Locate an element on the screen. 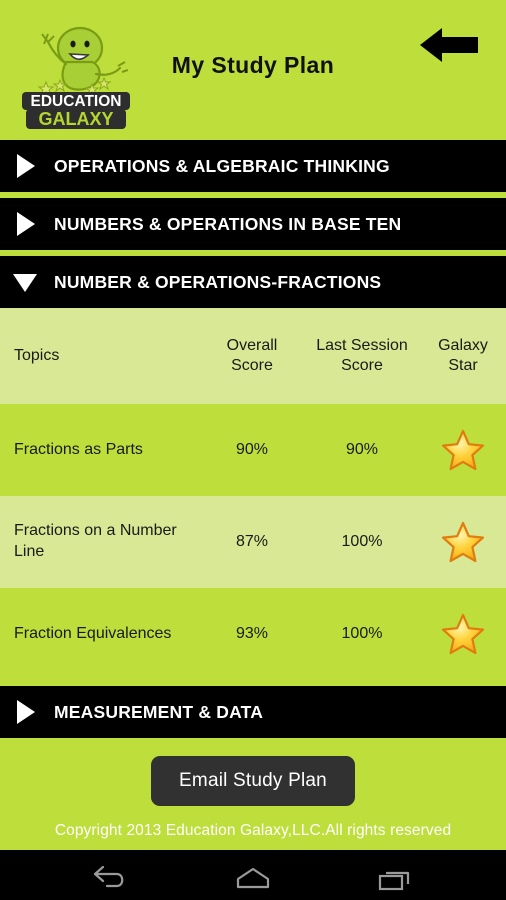 The height and width of the screenshot is (900, 506). logo-text-education: EDUCATION is located at coordinates (76, 101).